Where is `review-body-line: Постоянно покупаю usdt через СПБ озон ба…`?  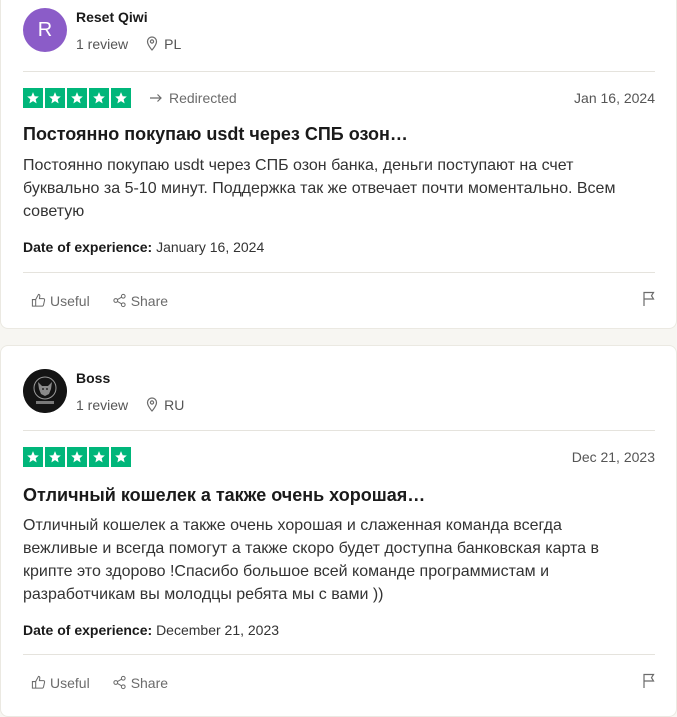 review-body-line: Постоянно покупаю usdt через СПБ озон ба… is located at coordinates (298, 165).